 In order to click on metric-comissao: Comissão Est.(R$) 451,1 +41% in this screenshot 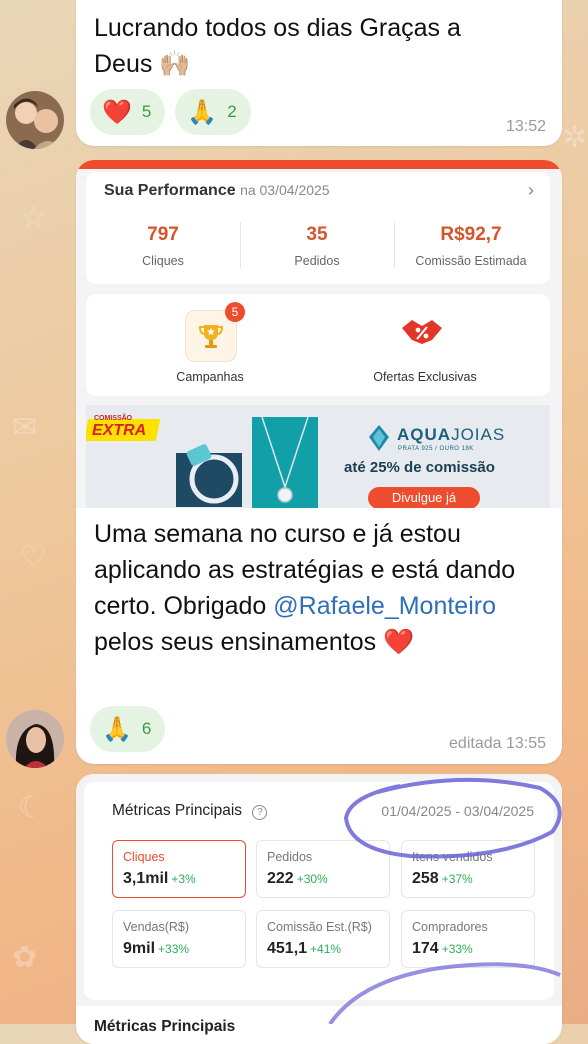, I will do `click(323, 939)`.